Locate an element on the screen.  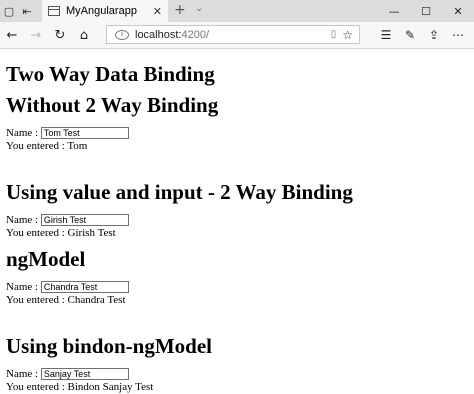
chevron-down-icon: ⌄ is located at coordinates (199, 8).